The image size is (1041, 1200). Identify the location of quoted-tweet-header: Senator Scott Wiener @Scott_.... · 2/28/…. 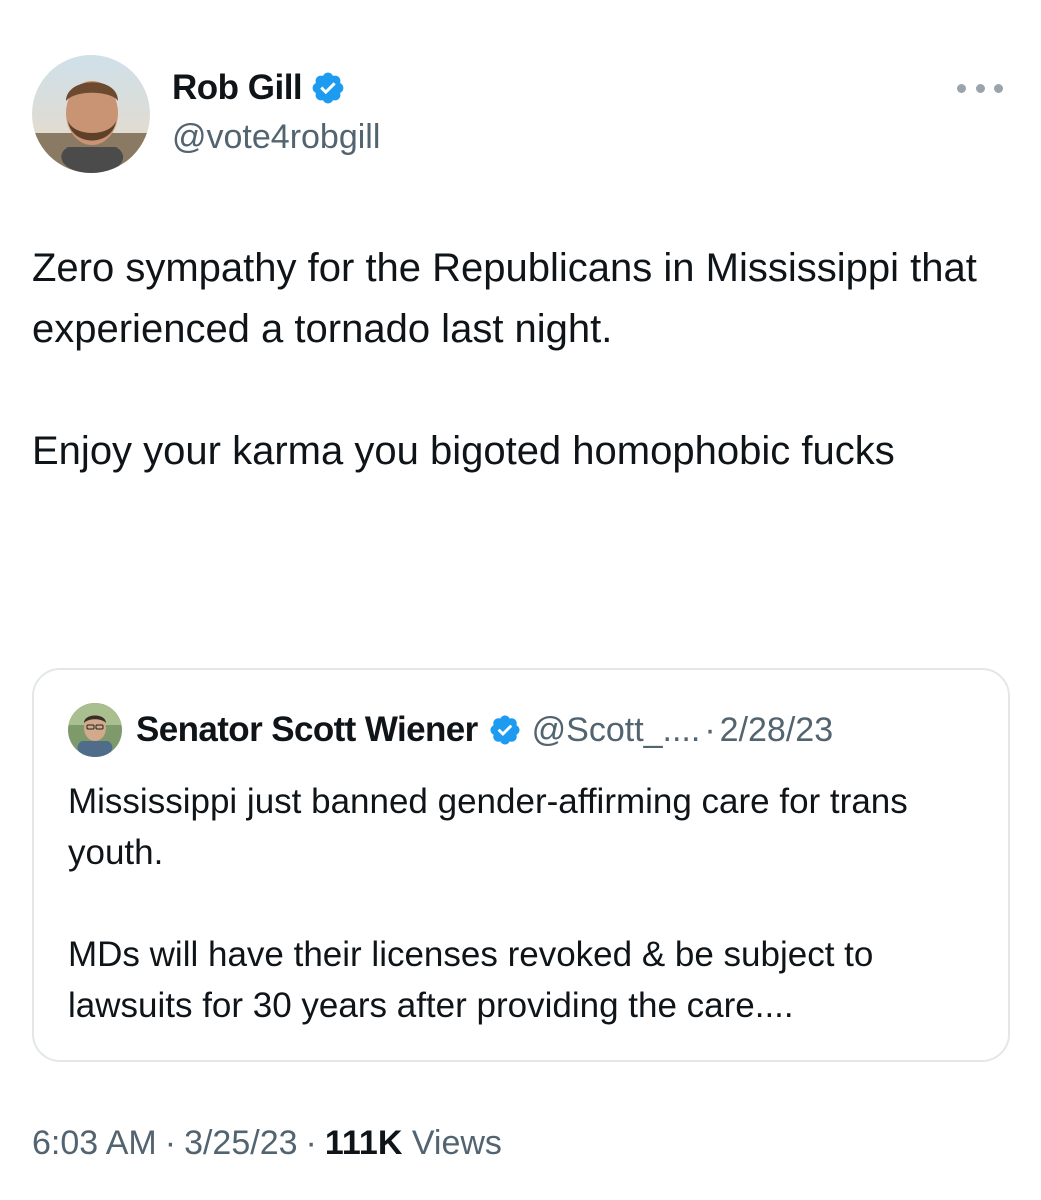
(450, 730).